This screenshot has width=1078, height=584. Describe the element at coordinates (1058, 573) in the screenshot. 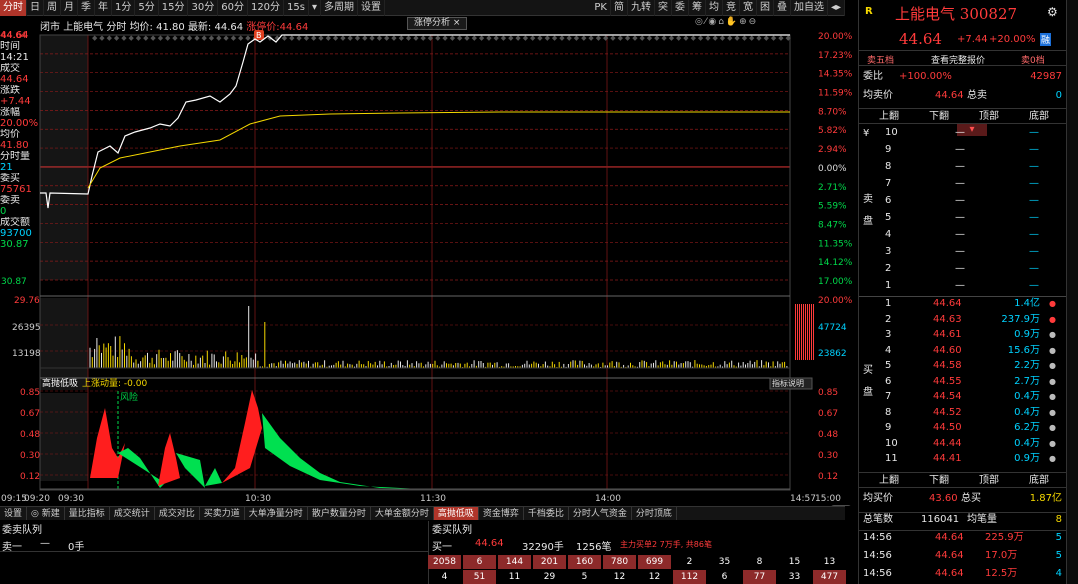

I see `tick-count: 4` at that location.